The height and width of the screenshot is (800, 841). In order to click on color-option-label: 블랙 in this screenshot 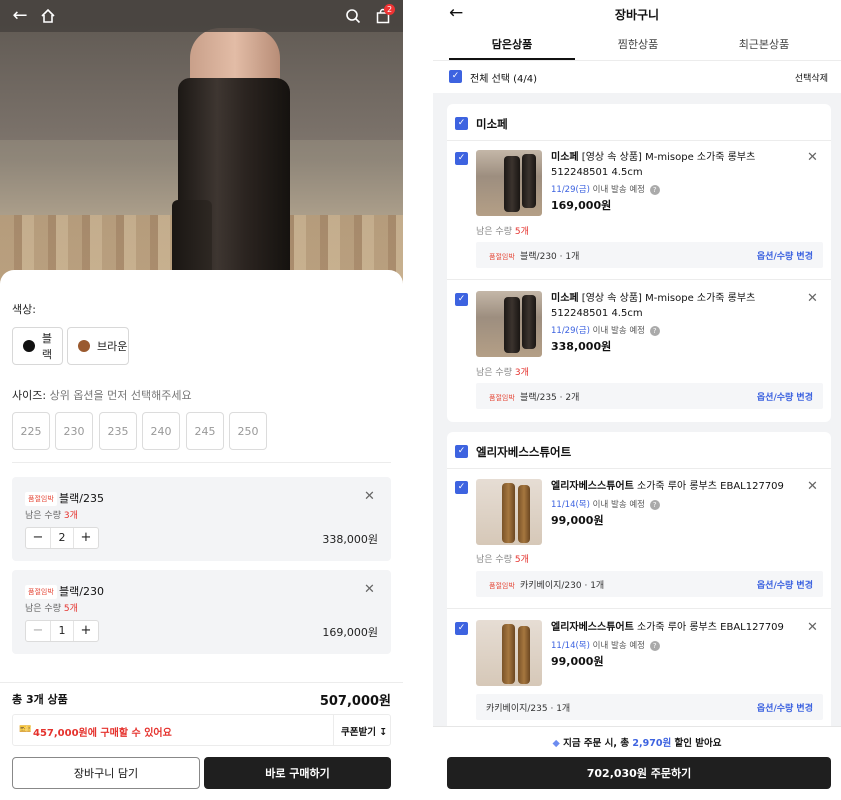, I will do `click(47, 346)`.